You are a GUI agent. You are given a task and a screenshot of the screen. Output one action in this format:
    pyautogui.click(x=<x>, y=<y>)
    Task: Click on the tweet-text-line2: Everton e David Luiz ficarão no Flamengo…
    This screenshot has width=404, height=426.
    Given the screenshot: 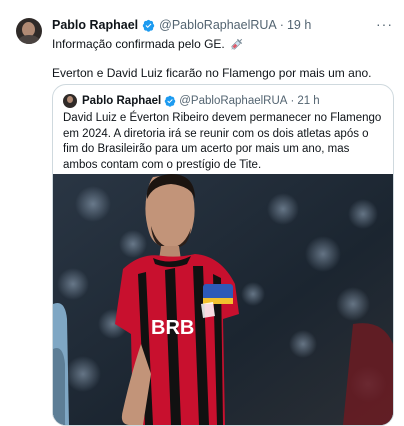 What is the action you would take?
    pyautogui.click(x=212, y=73)
    